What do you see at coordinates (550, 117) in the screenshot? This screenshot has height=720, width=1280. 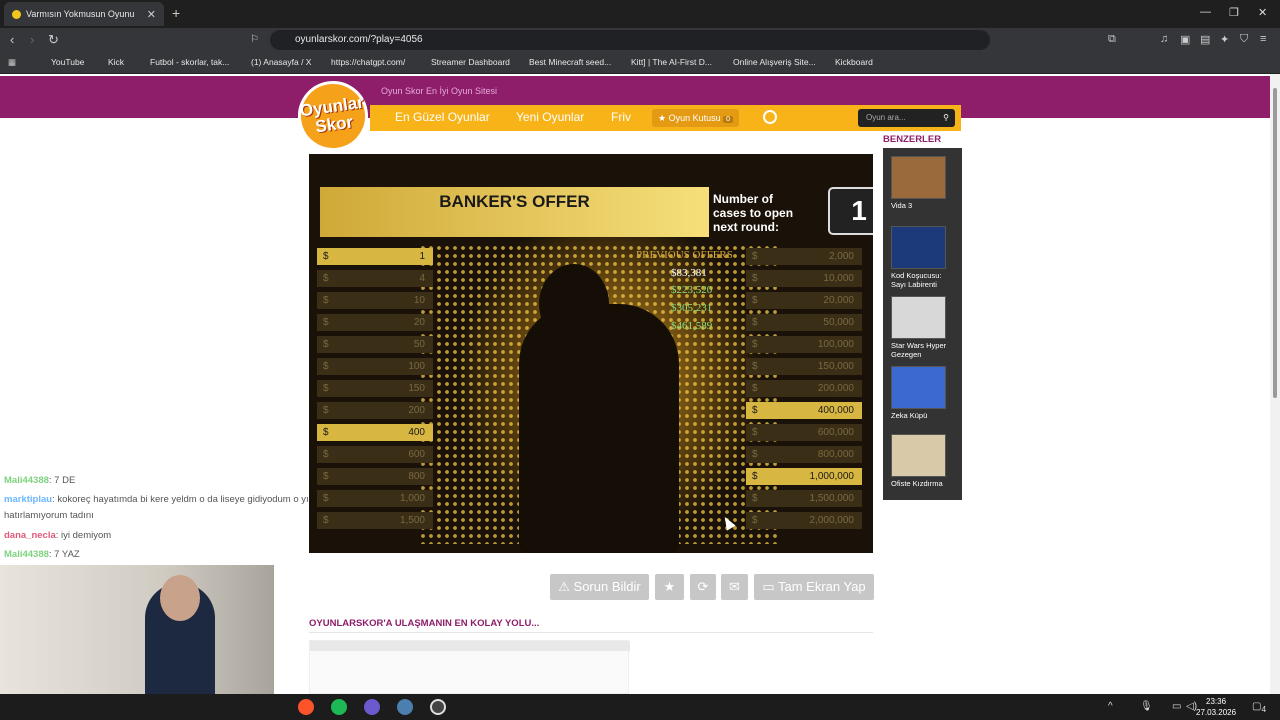 I see `nav-new-games: Yeni Oyunlar` at bounding box center [550, 117].